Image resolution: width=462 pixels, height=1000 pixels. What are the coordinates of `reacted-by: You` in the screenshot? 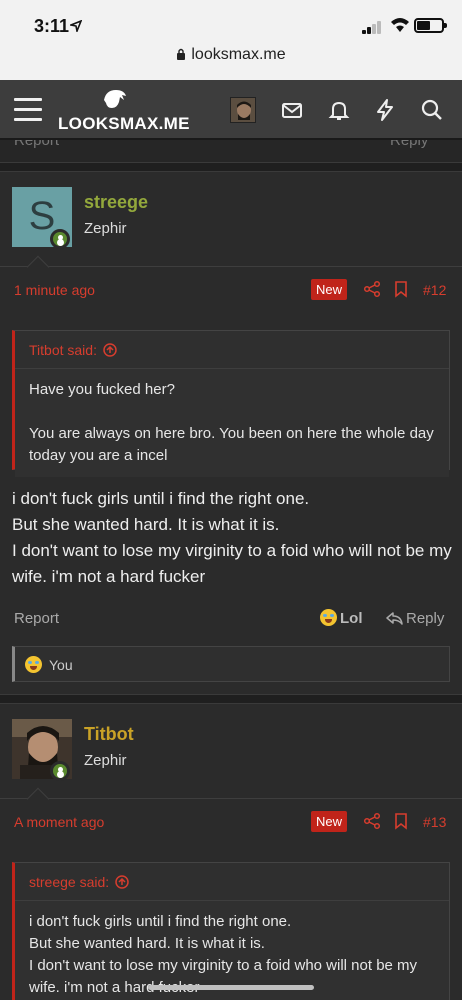 It's located at (61, 665).